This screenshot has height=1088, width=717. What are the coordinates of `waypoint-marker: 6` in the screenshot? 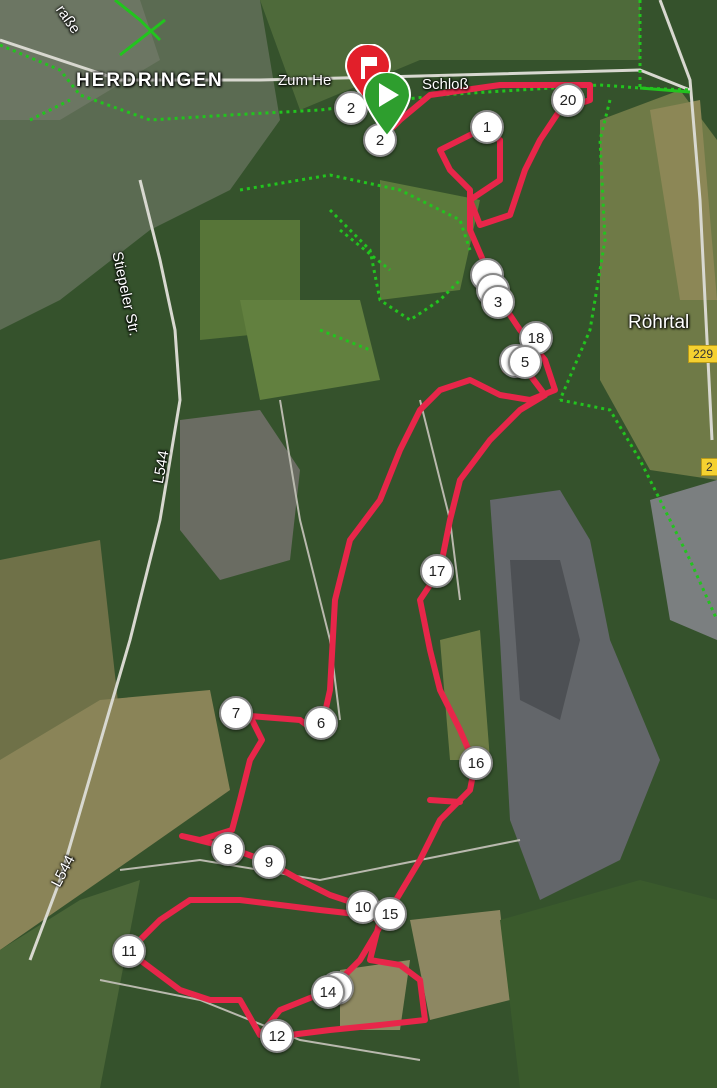 It's located at (321, 723).